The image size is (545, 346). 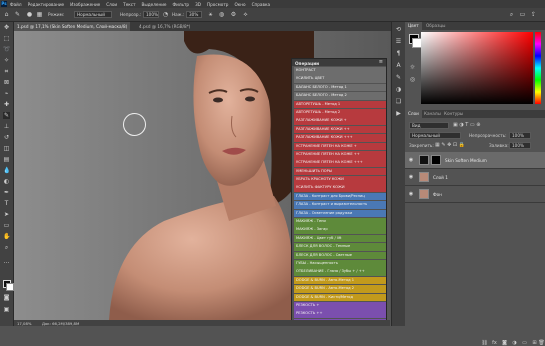 What do you see at coordinates (398, 65) in the screenshot?
I see `character-icon: A` at bounding box center [398, 65].